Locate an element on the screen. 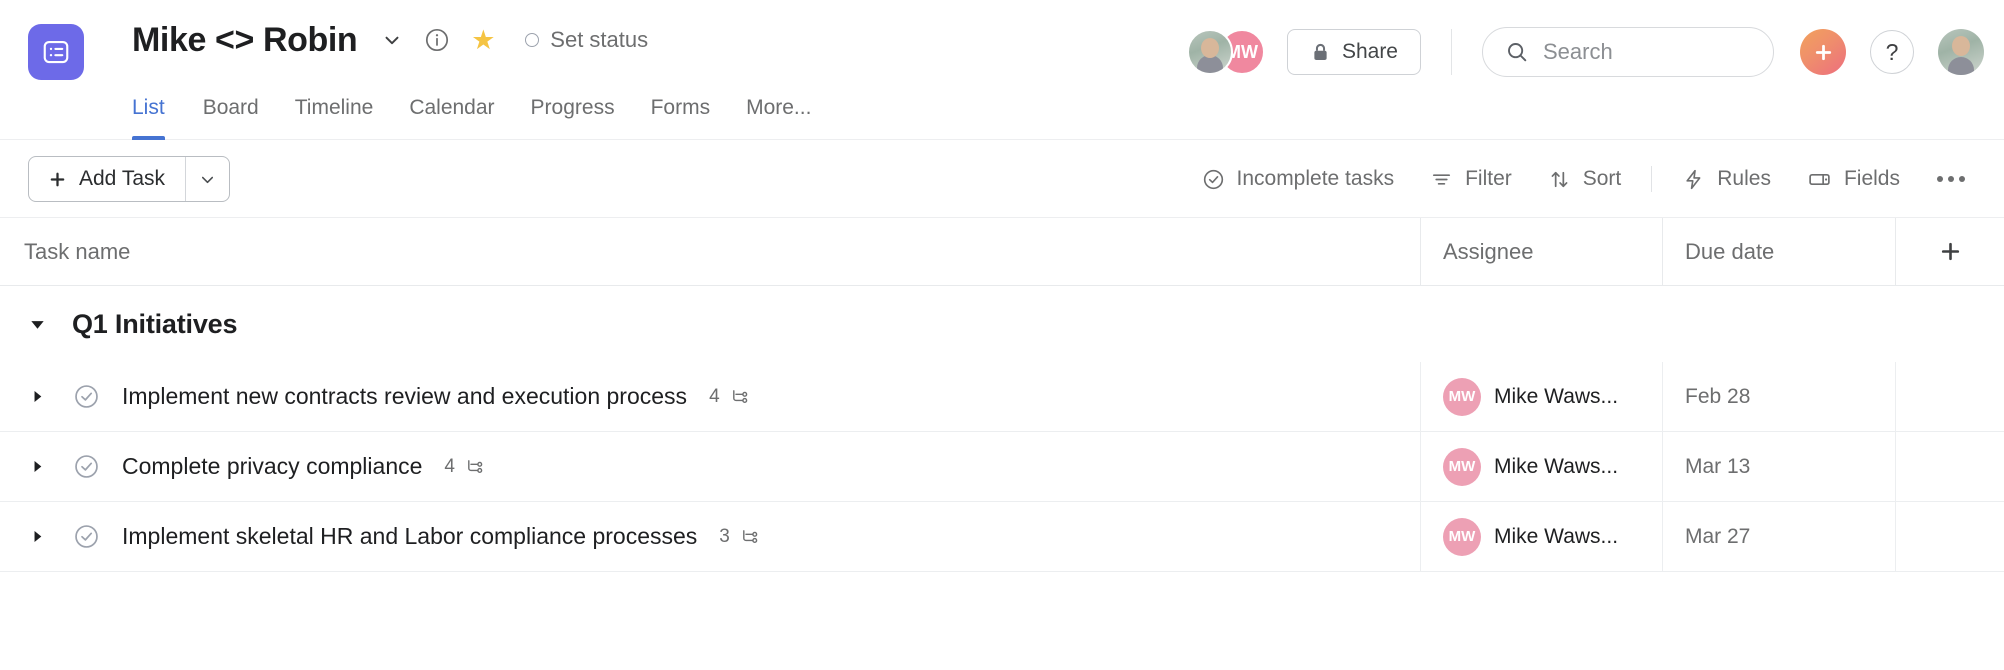 This screenshot has width=2004, height=670. quick-add-button is located at coordinates (1823, 52).